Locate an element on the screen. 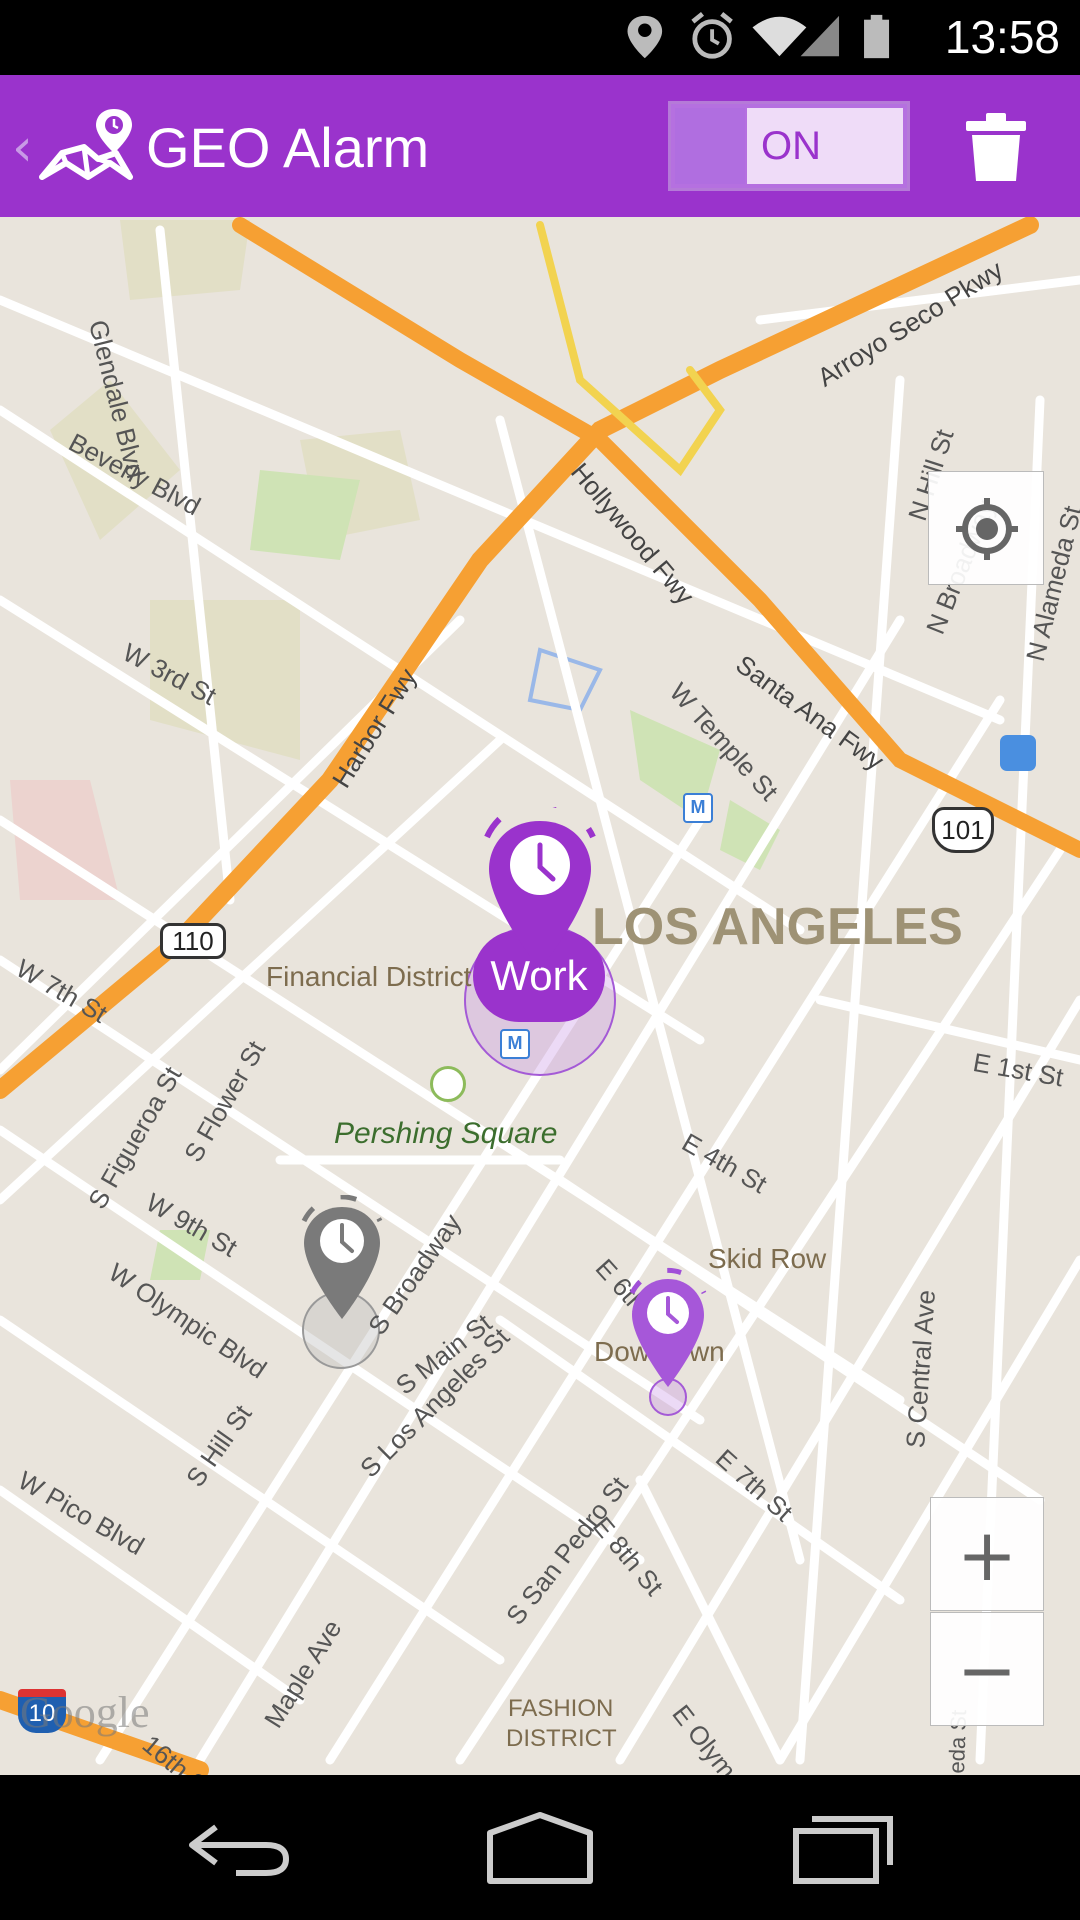  alarm-icon is located at coordinates (712, 35).